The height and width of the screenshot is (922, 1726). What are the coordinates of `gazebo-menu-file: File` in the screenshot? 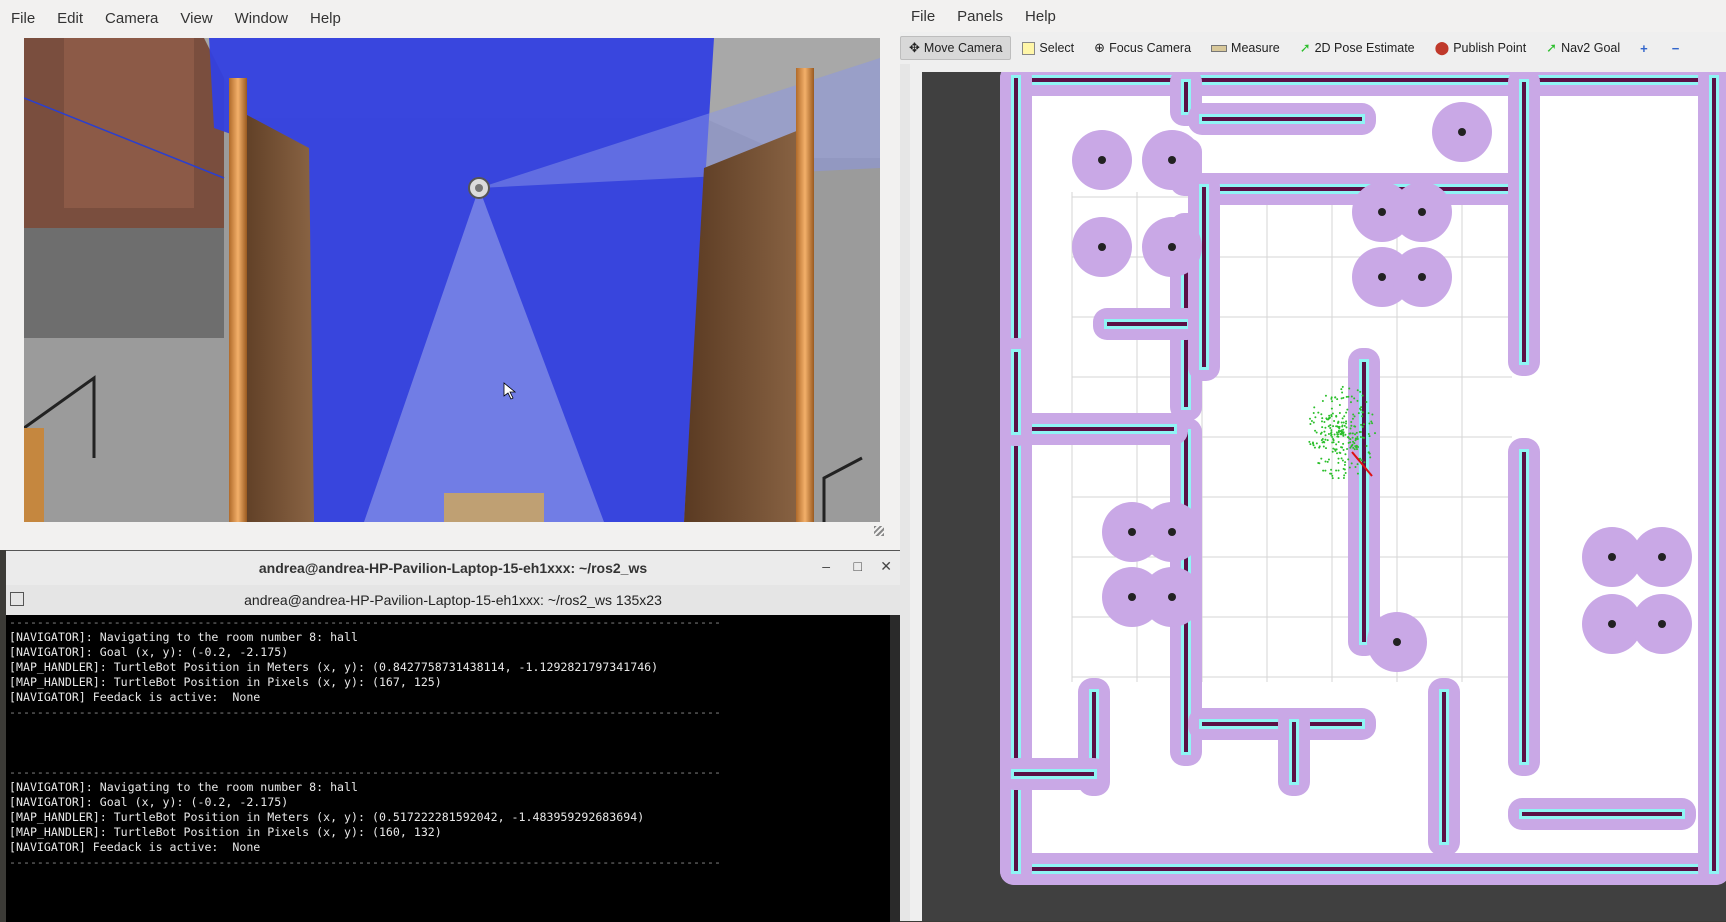 It's located at (23, 18).